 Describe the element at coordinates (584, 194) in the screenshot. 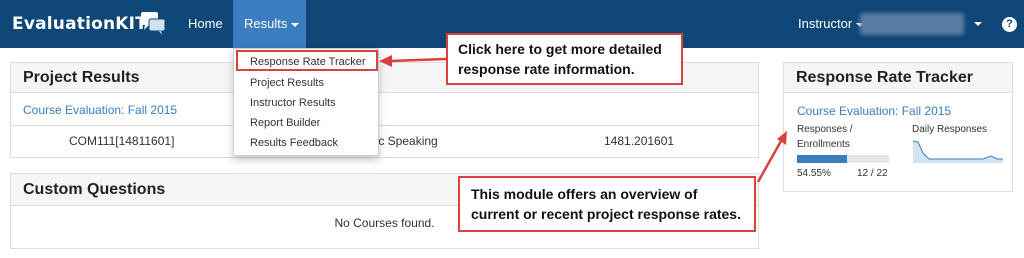

I see `callout-text: This module offers an overview of` at that location.